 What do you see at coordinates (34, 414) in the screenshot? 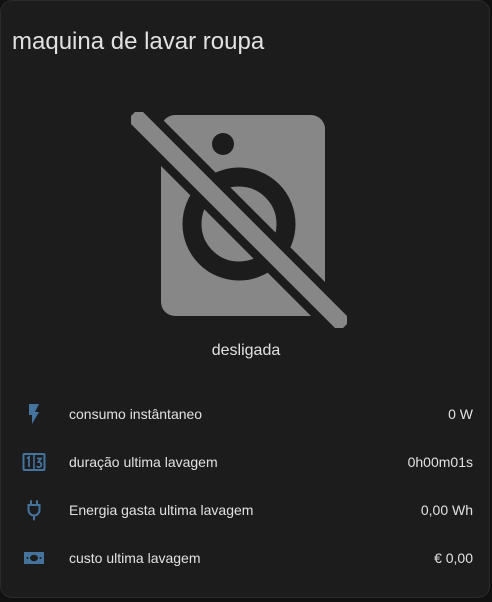
I see `flash-icon` at bounding box center [34, 414].